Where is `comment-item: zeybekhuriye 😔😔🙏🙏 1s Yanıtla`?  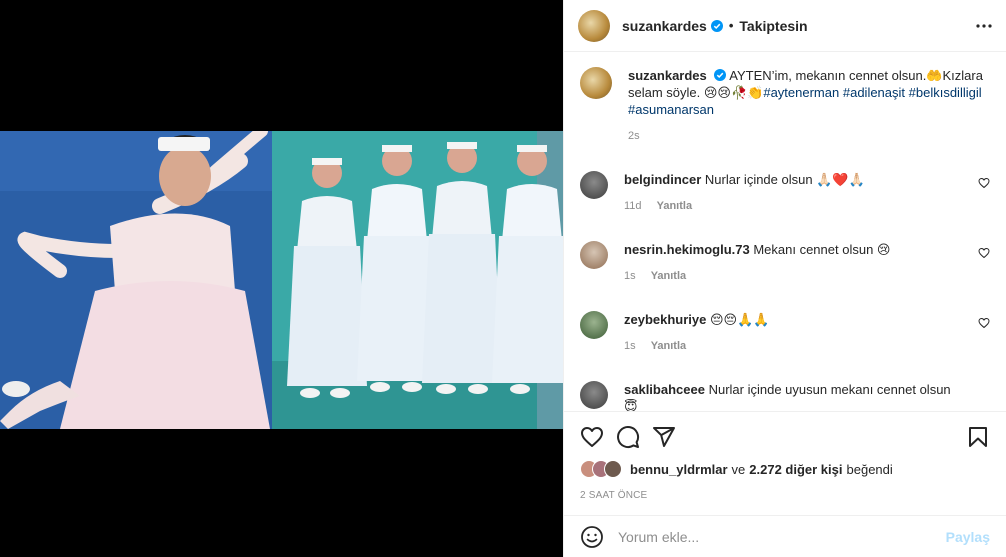
comment-item: zeybekhuriye 😔😔🙏🙏 1s Yanıtla is located at coordinates (785, 333).